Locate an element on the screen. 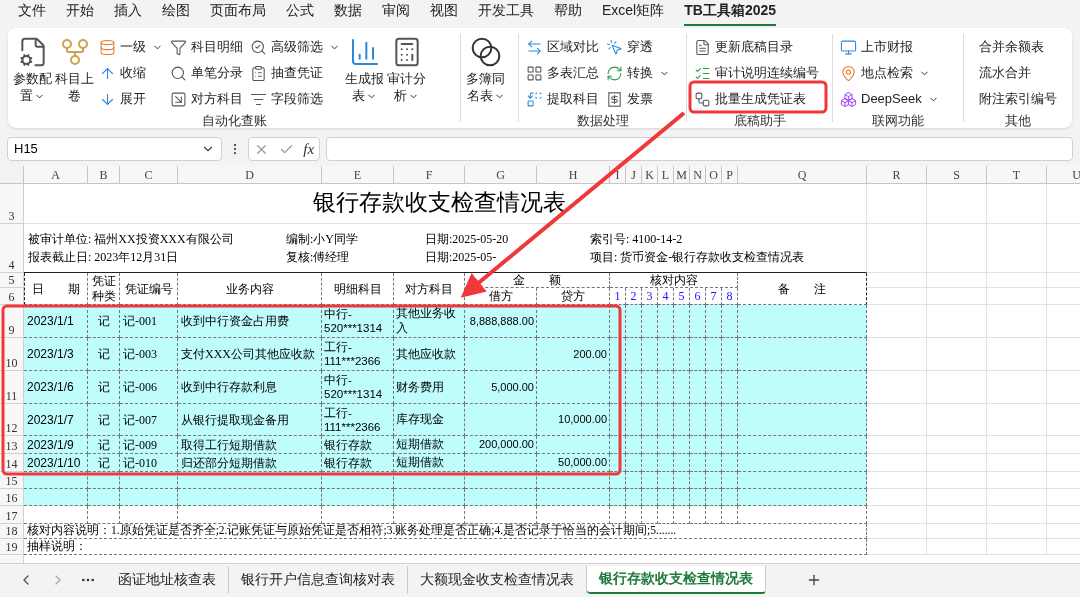 The image size is (1080, 597). sheet-tab: 银行存款收支检查情况表 is located at coordinates (676, 579).